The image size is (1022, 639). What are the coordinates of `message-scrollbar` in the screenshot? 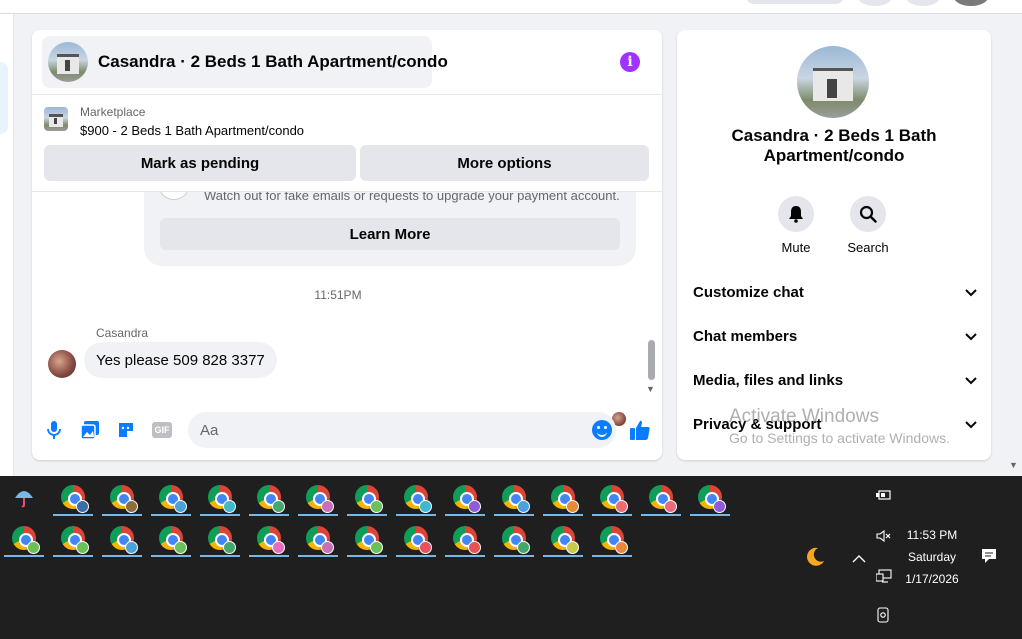 It's located at (651, 360).